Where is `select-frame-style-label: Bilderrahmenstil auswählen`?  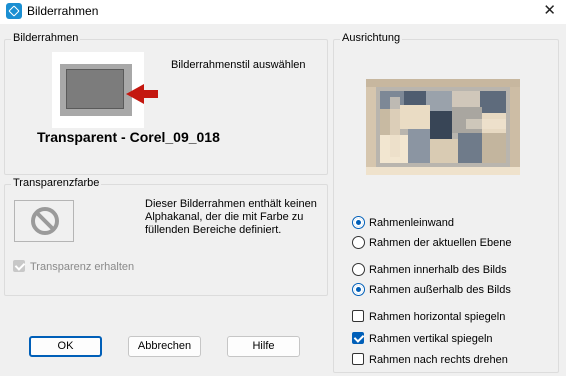
select-frame-style-label: Bilderrahmenstil auswählen is located at coordinates (238, 65).